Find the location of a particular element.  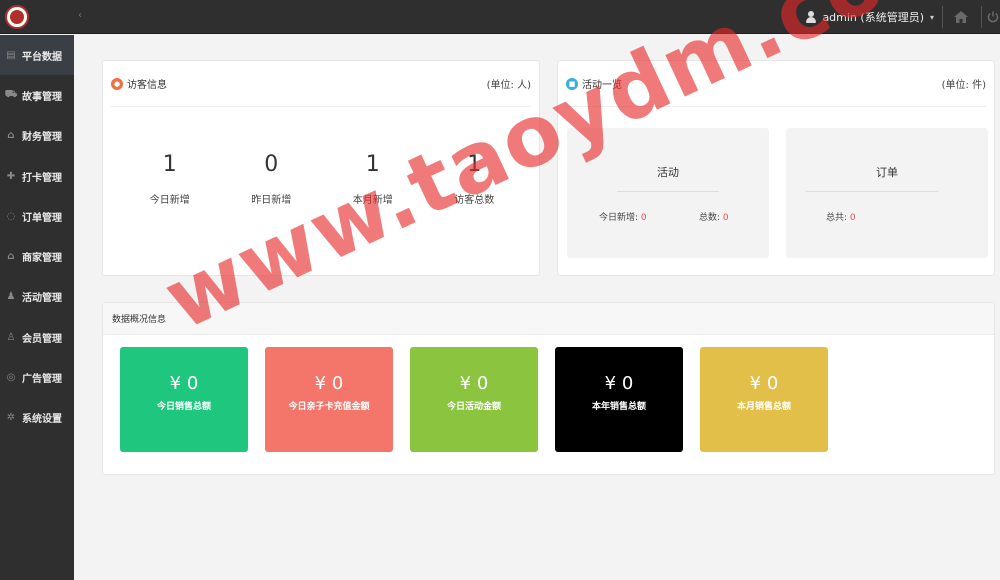

unit-label: (单位: 件) is located at coordinates (963, 85).